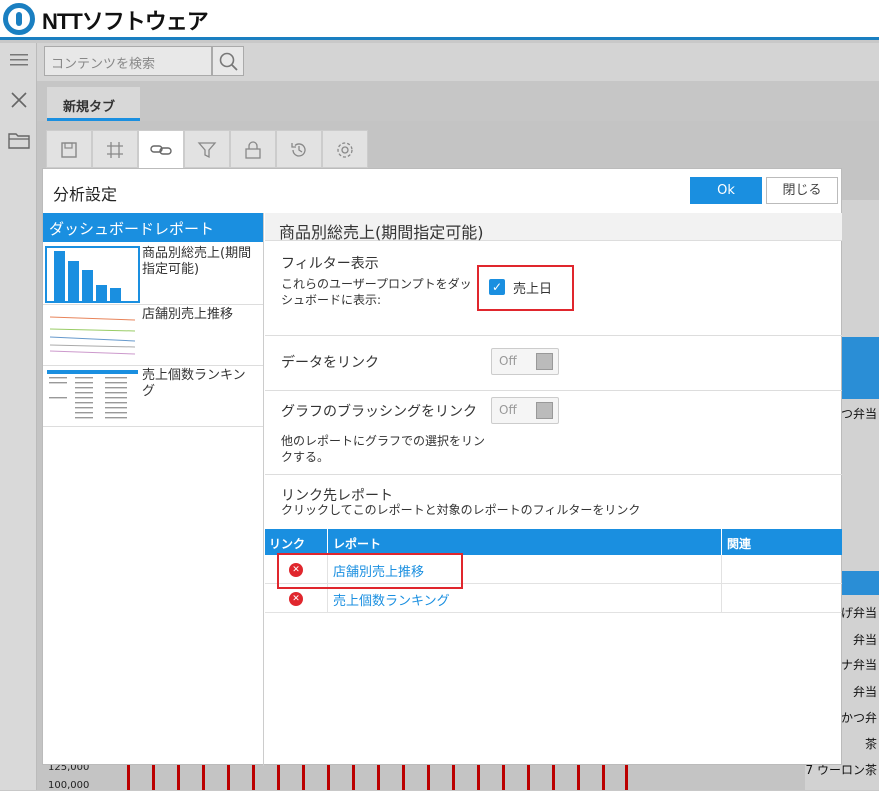 This screenshot has width=879, height=791. What do you see at coordinates (153, 227) in the screenshot?
I see `list-header: ダッシュボードレポート` at bounding box center [153, 227].